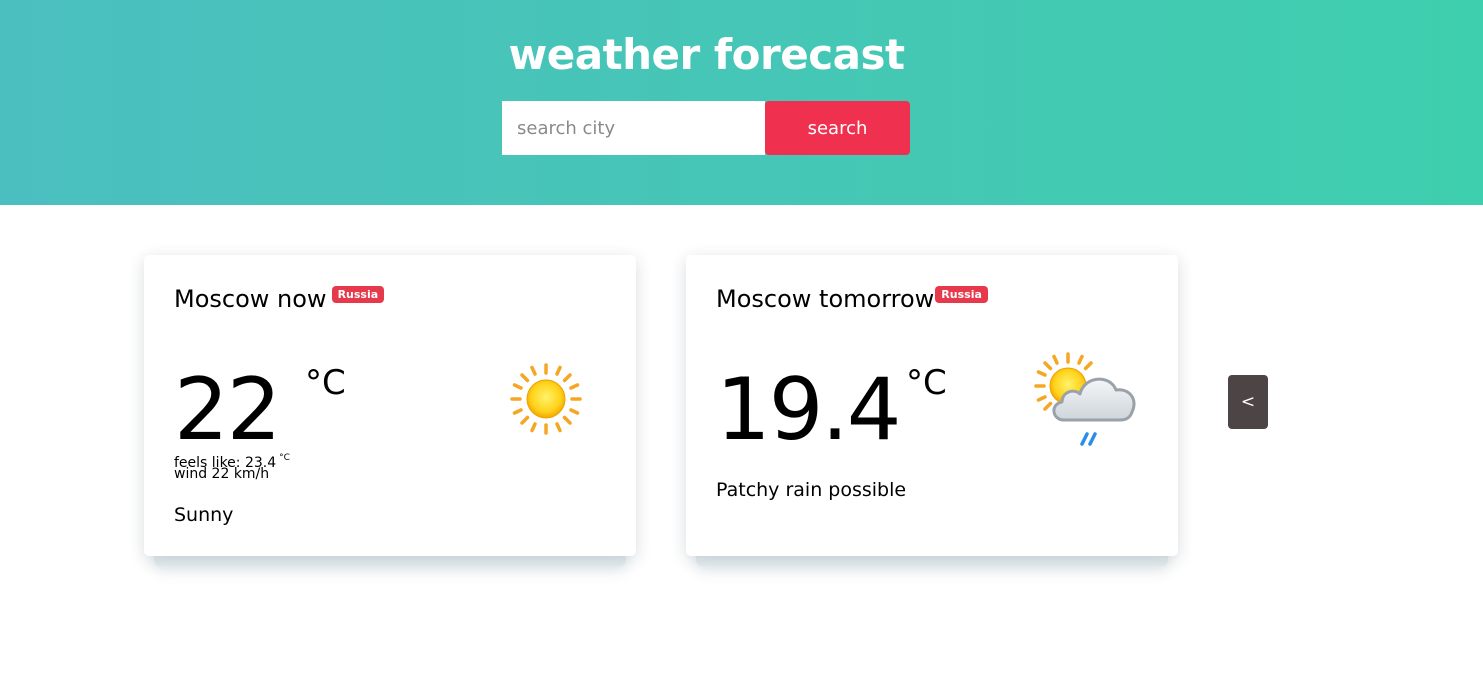  I want to click on sun-cloud-rain-icon, so click(1087, 401).